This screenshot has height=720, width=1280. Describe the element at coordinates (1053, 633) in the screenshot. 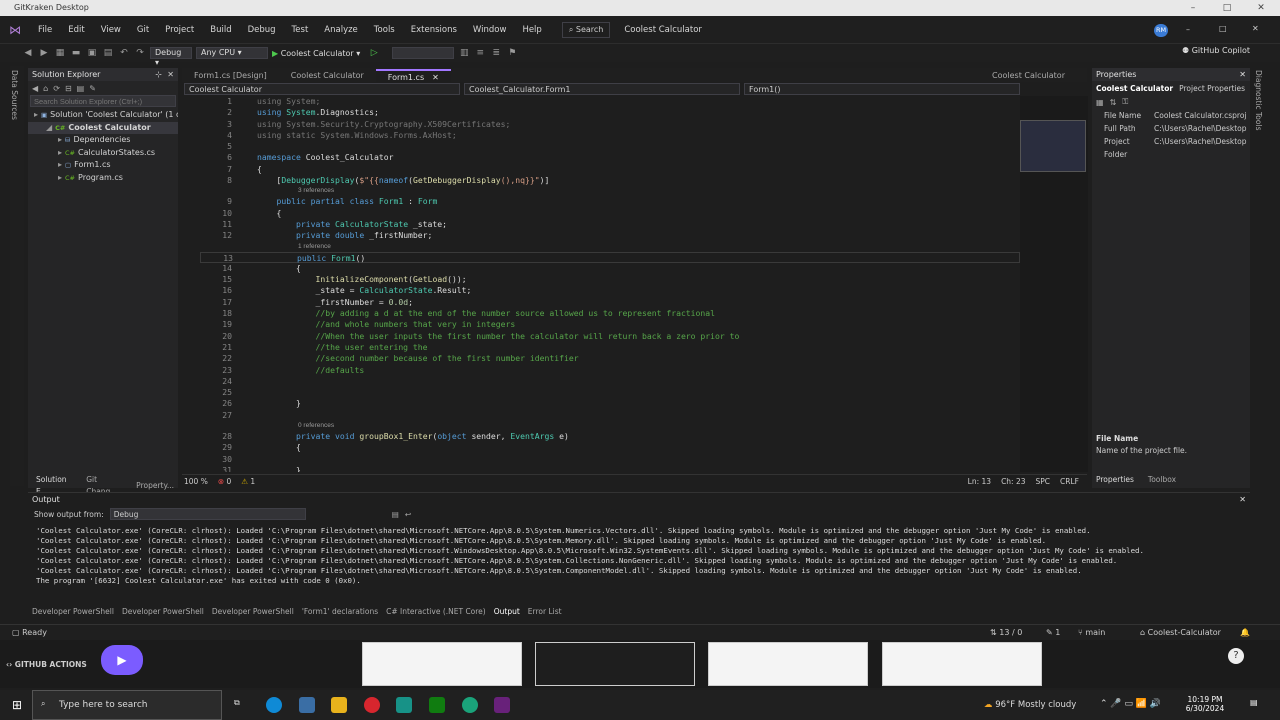

I see `pending-edits: ✎ 1` at that location.